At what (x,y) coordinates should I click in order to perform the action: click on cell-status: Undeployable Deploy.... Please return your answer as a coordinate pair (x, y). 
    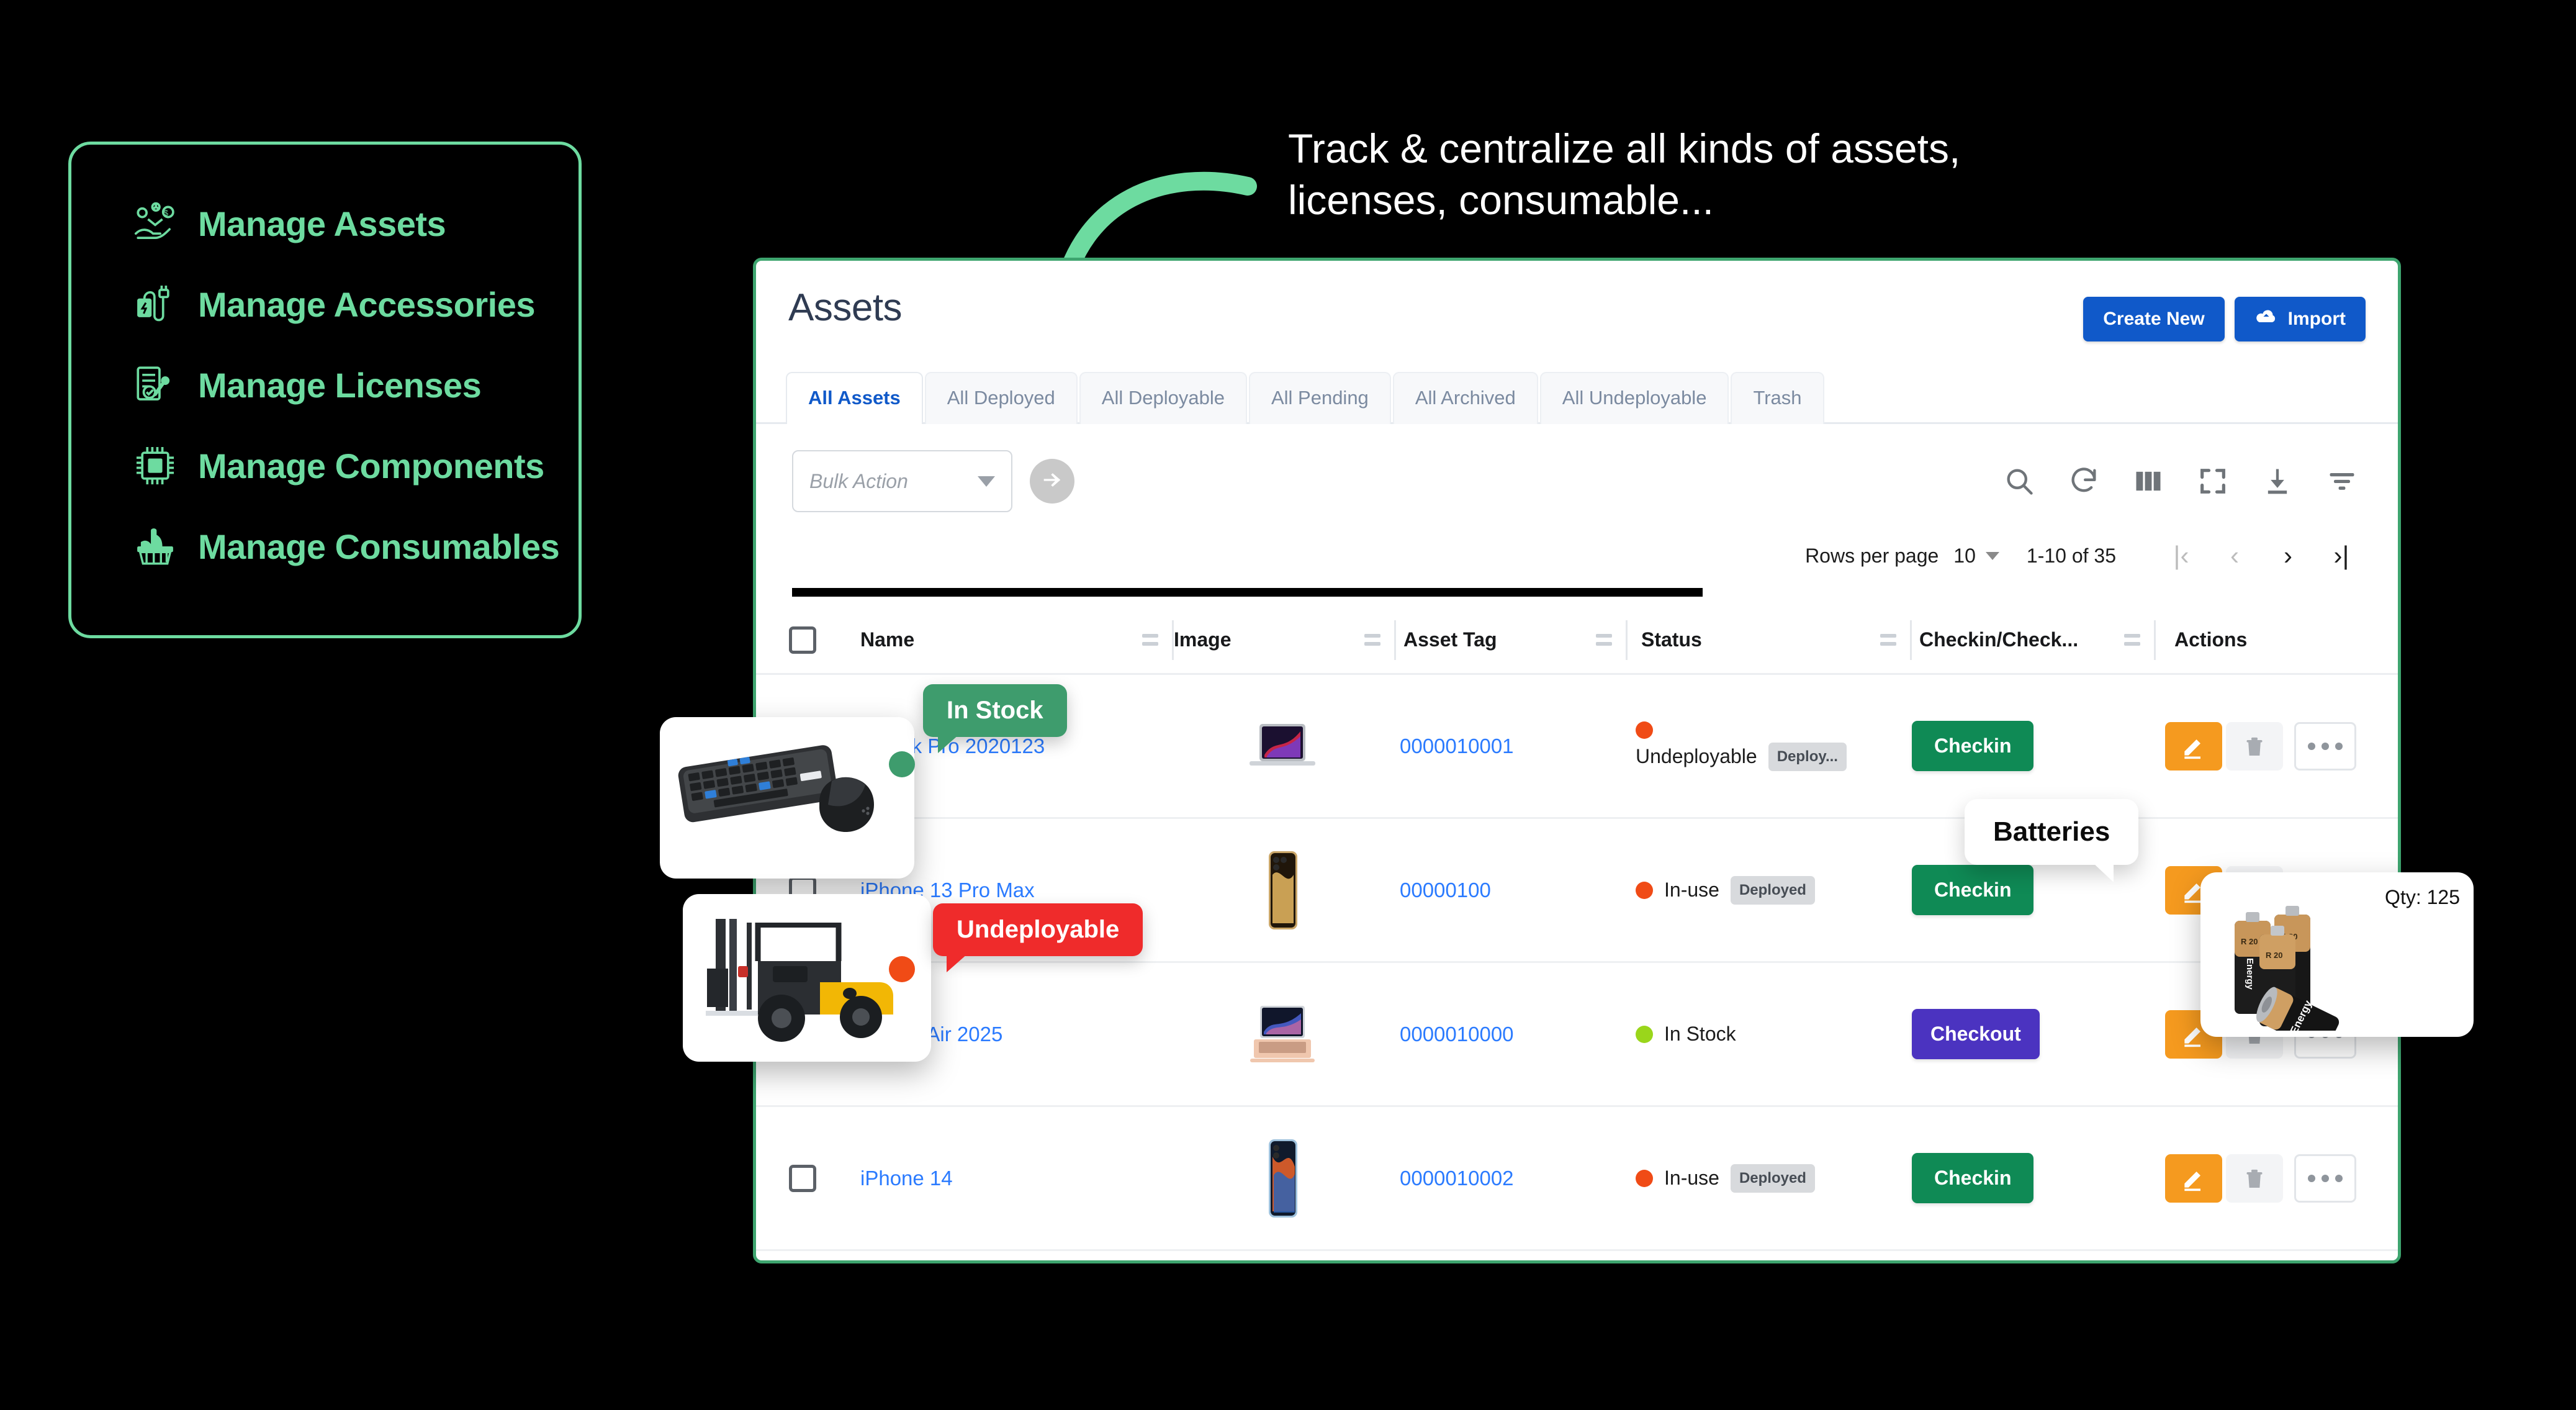
    Looking at the image, I should click on (1763, 746).